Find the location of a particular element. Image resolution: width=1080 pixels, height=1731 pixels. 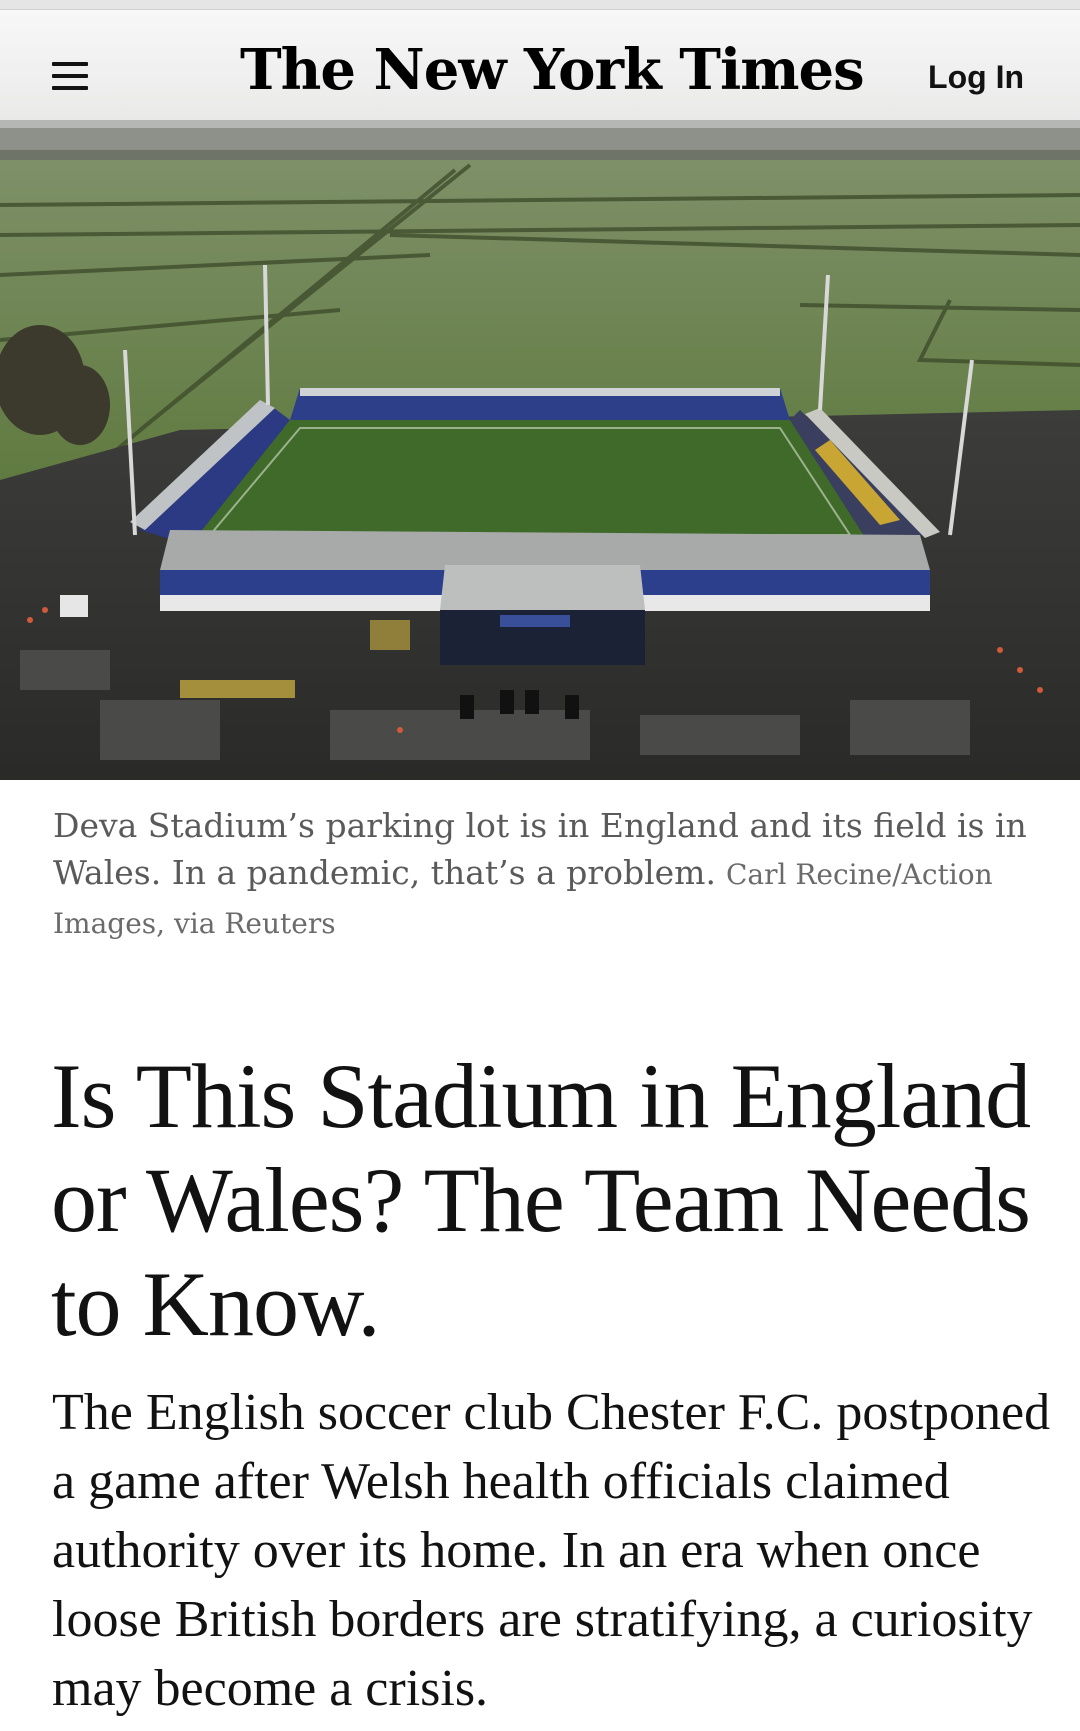

masthead: The New York Times Log In is located at coordinates (540, 69).